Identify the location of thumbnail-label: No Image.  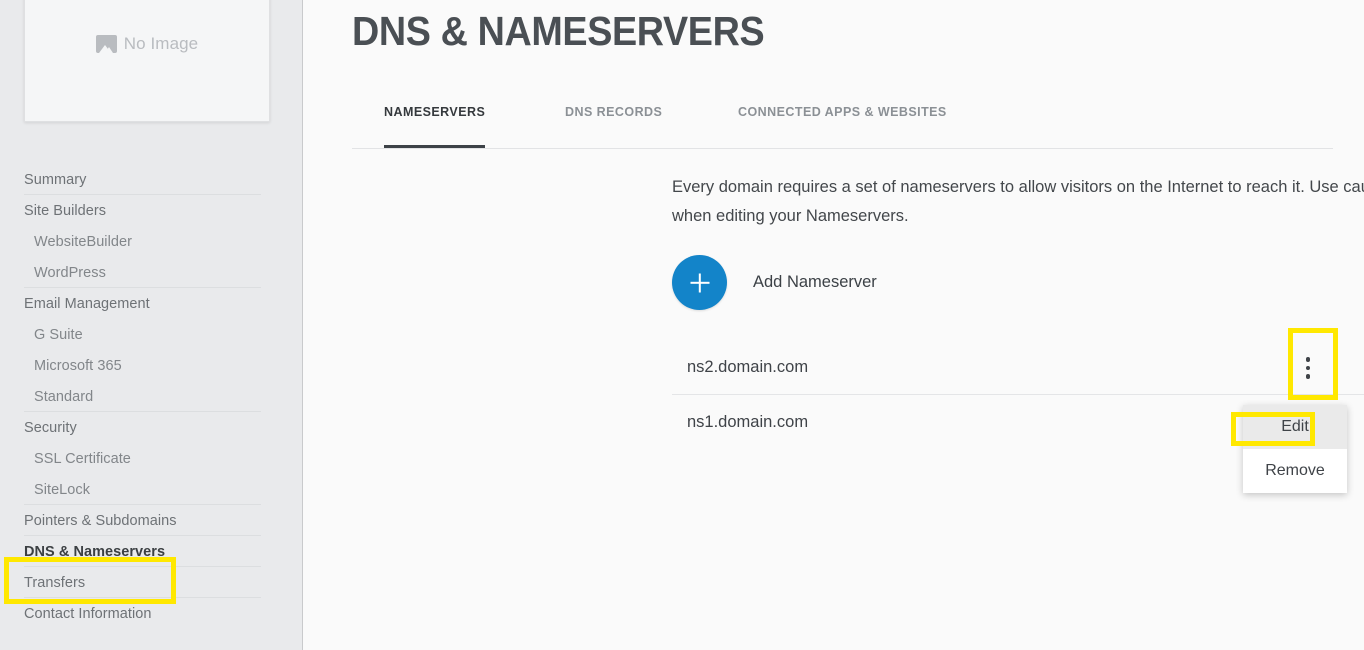
(161, 43).